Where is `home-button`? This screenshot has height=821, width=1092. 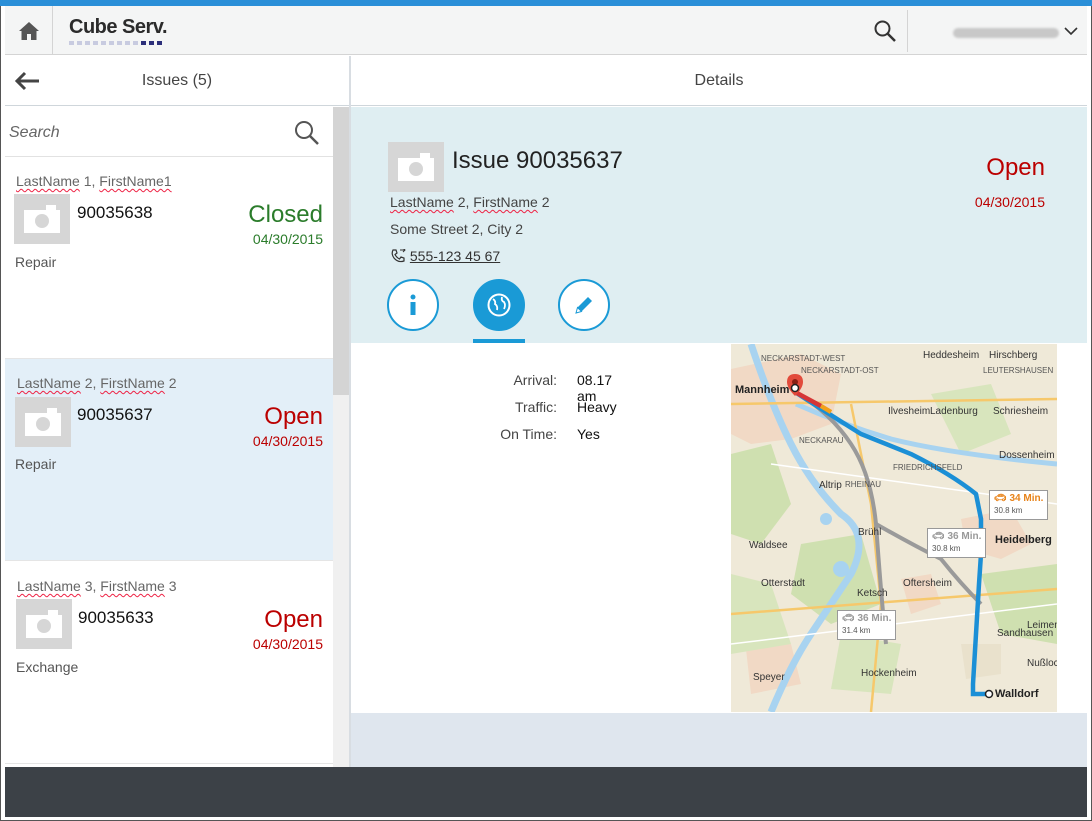 home-button is located at coordinates (29, 30).